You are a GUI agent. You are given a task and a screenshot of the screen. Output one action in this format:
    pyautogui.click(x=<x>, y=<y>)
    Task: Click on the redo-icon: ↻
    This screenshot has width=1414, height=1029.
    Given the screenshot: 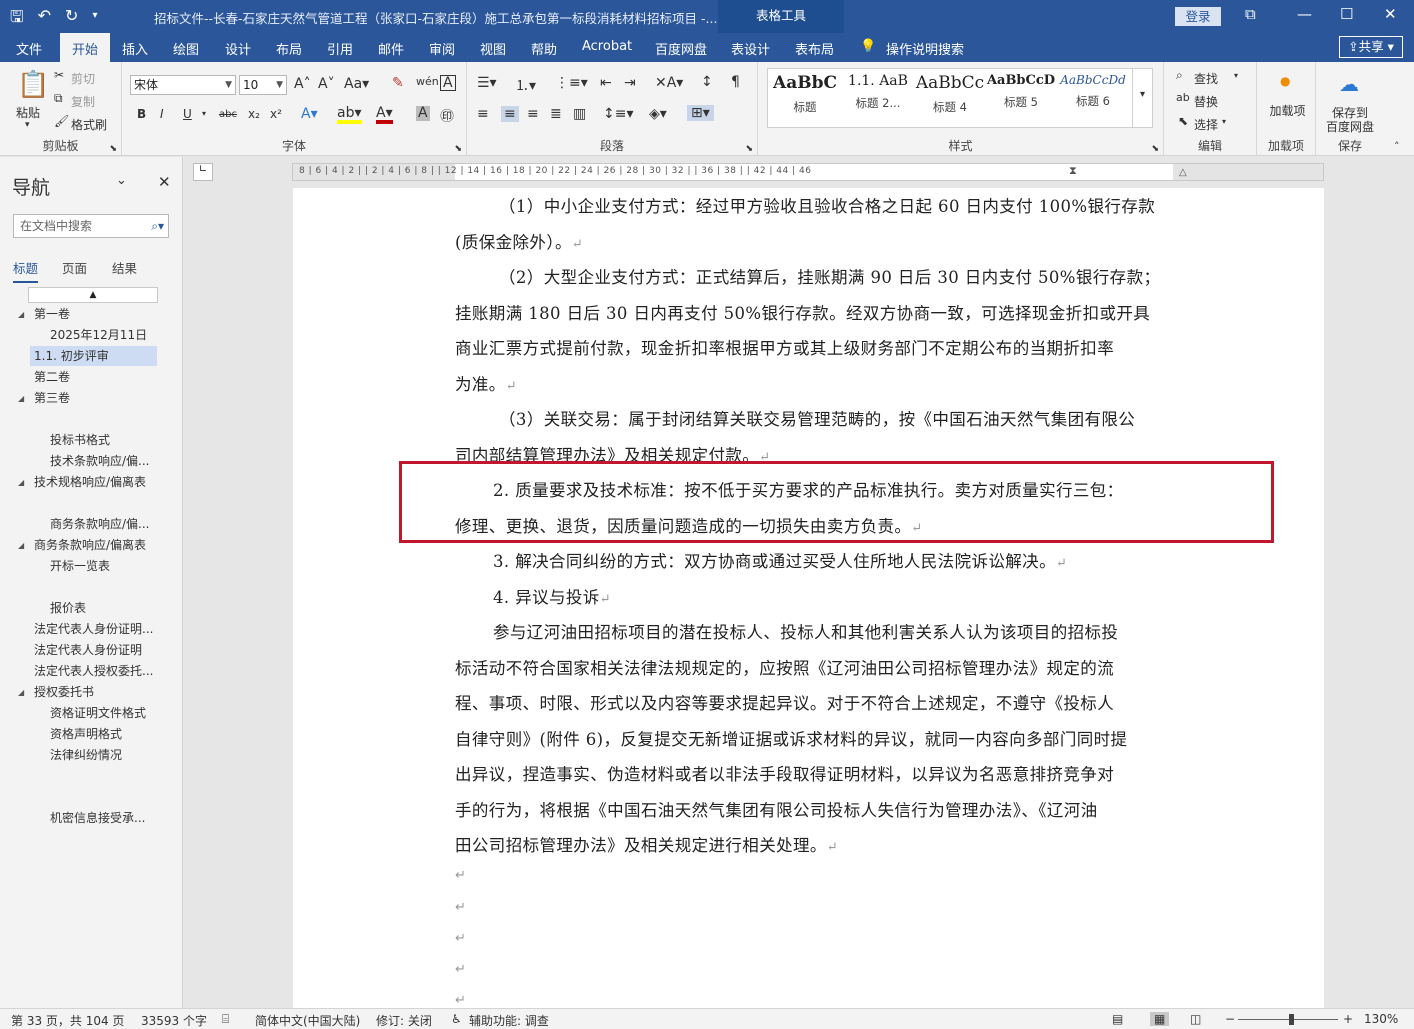 What is the action you would take?
    pyautogui.click(x=71, y=19)
    